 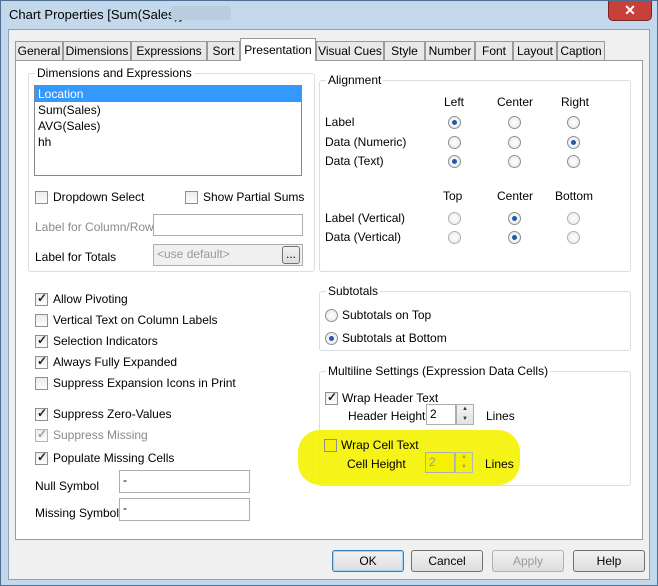 I want to click on dimensions-listbox: Location Sum(Sales) AVG(Sales) hh, so click(x=168, y=130).